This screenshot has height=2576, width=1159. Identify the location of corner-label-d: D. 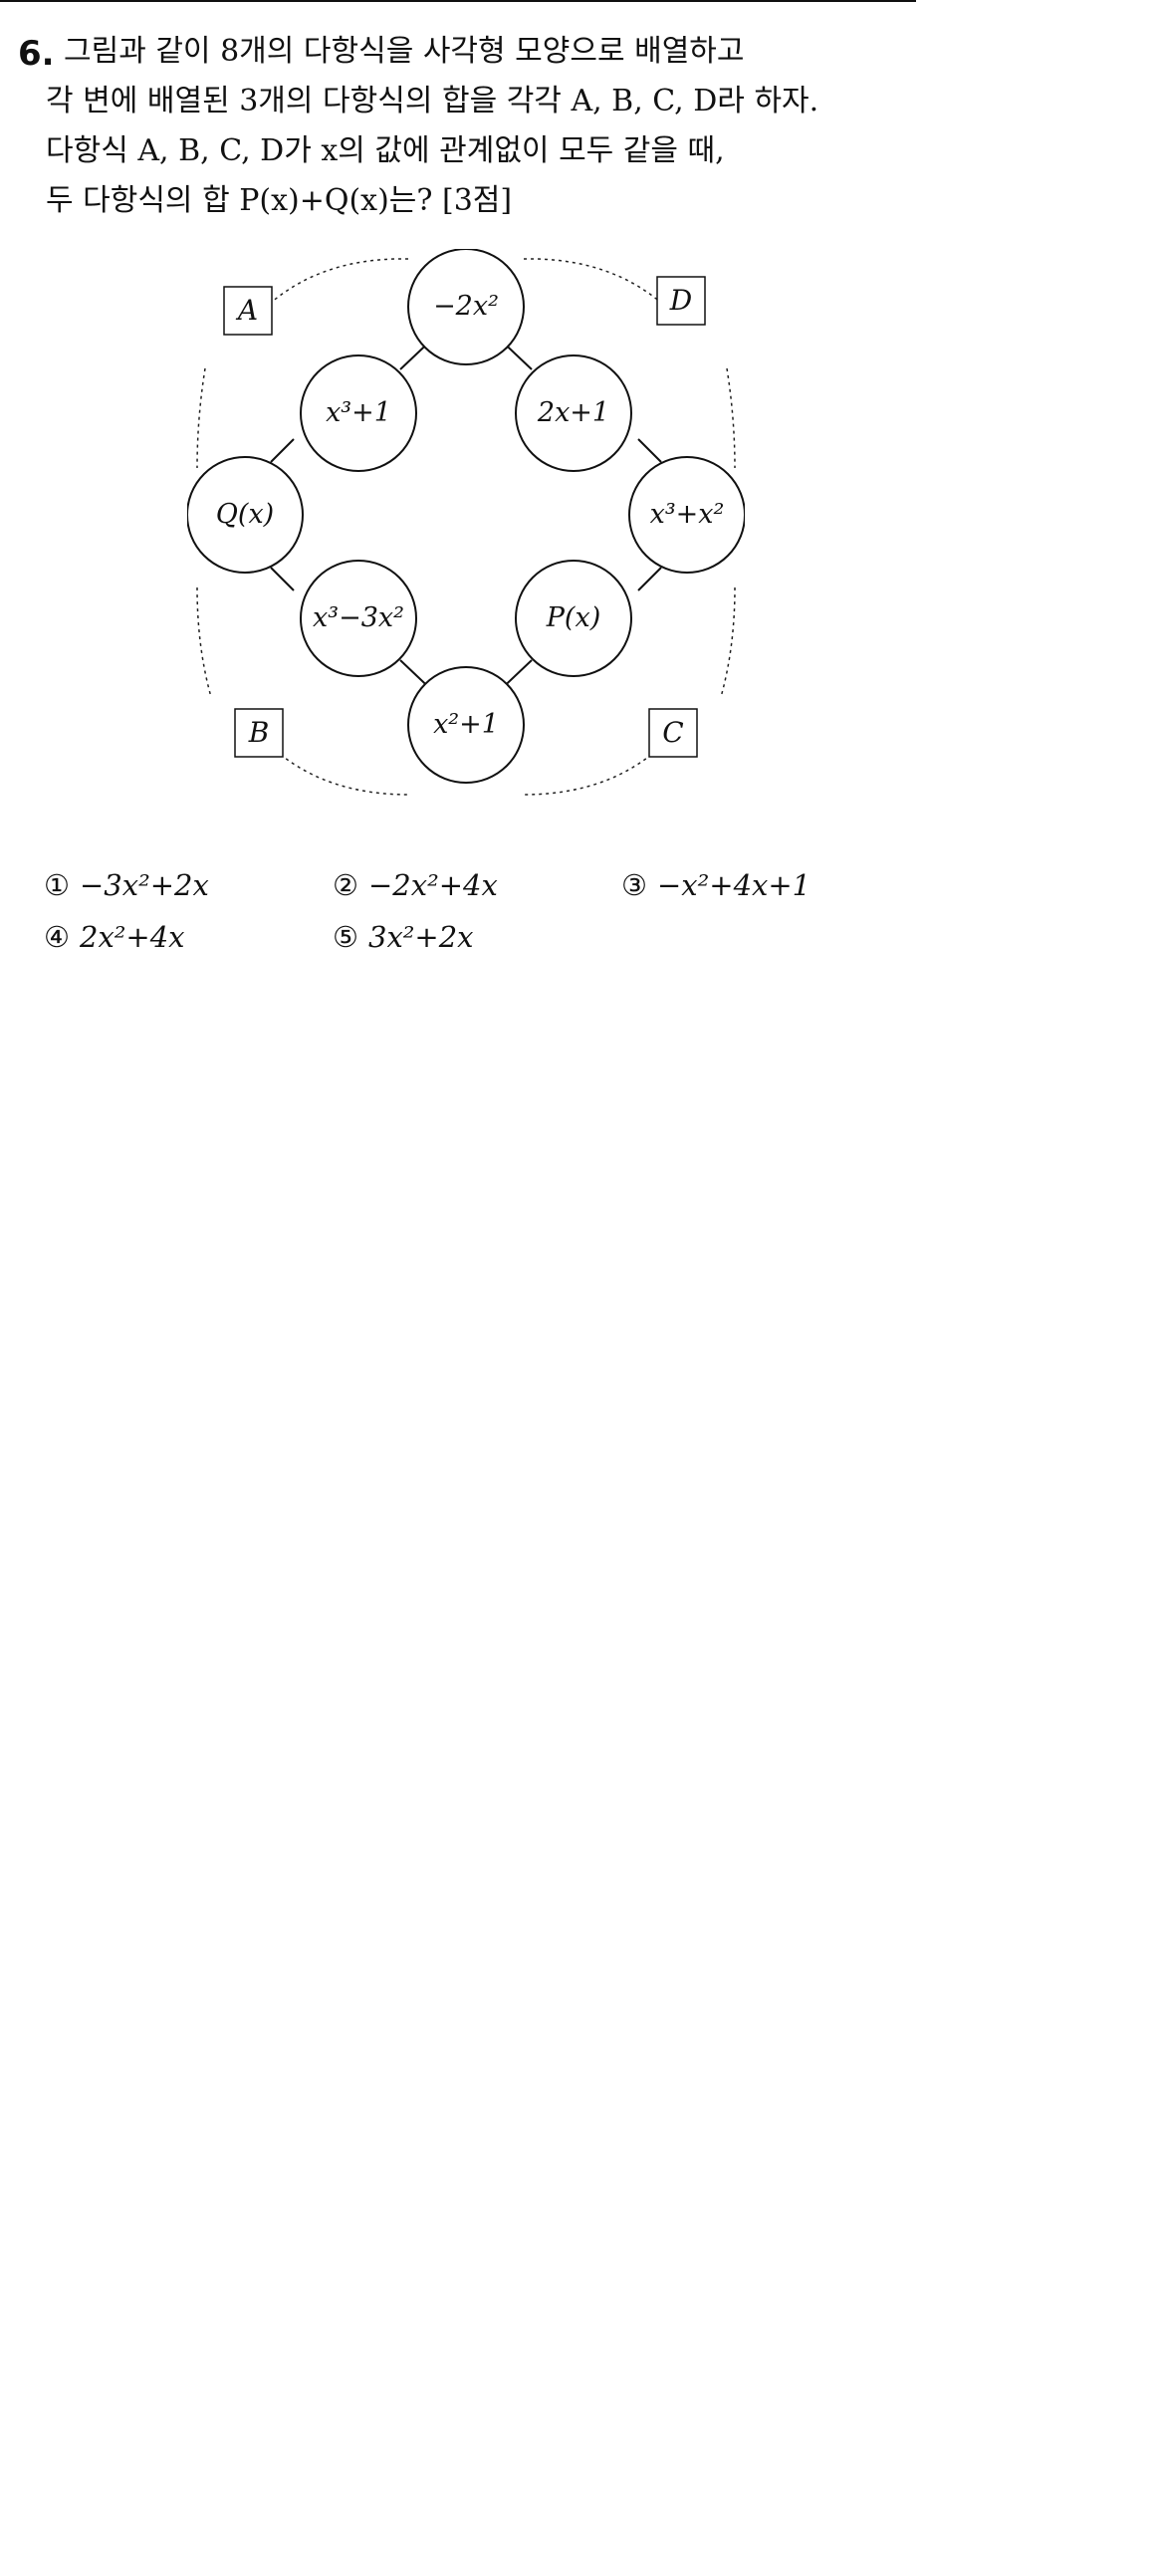
(681, 300).